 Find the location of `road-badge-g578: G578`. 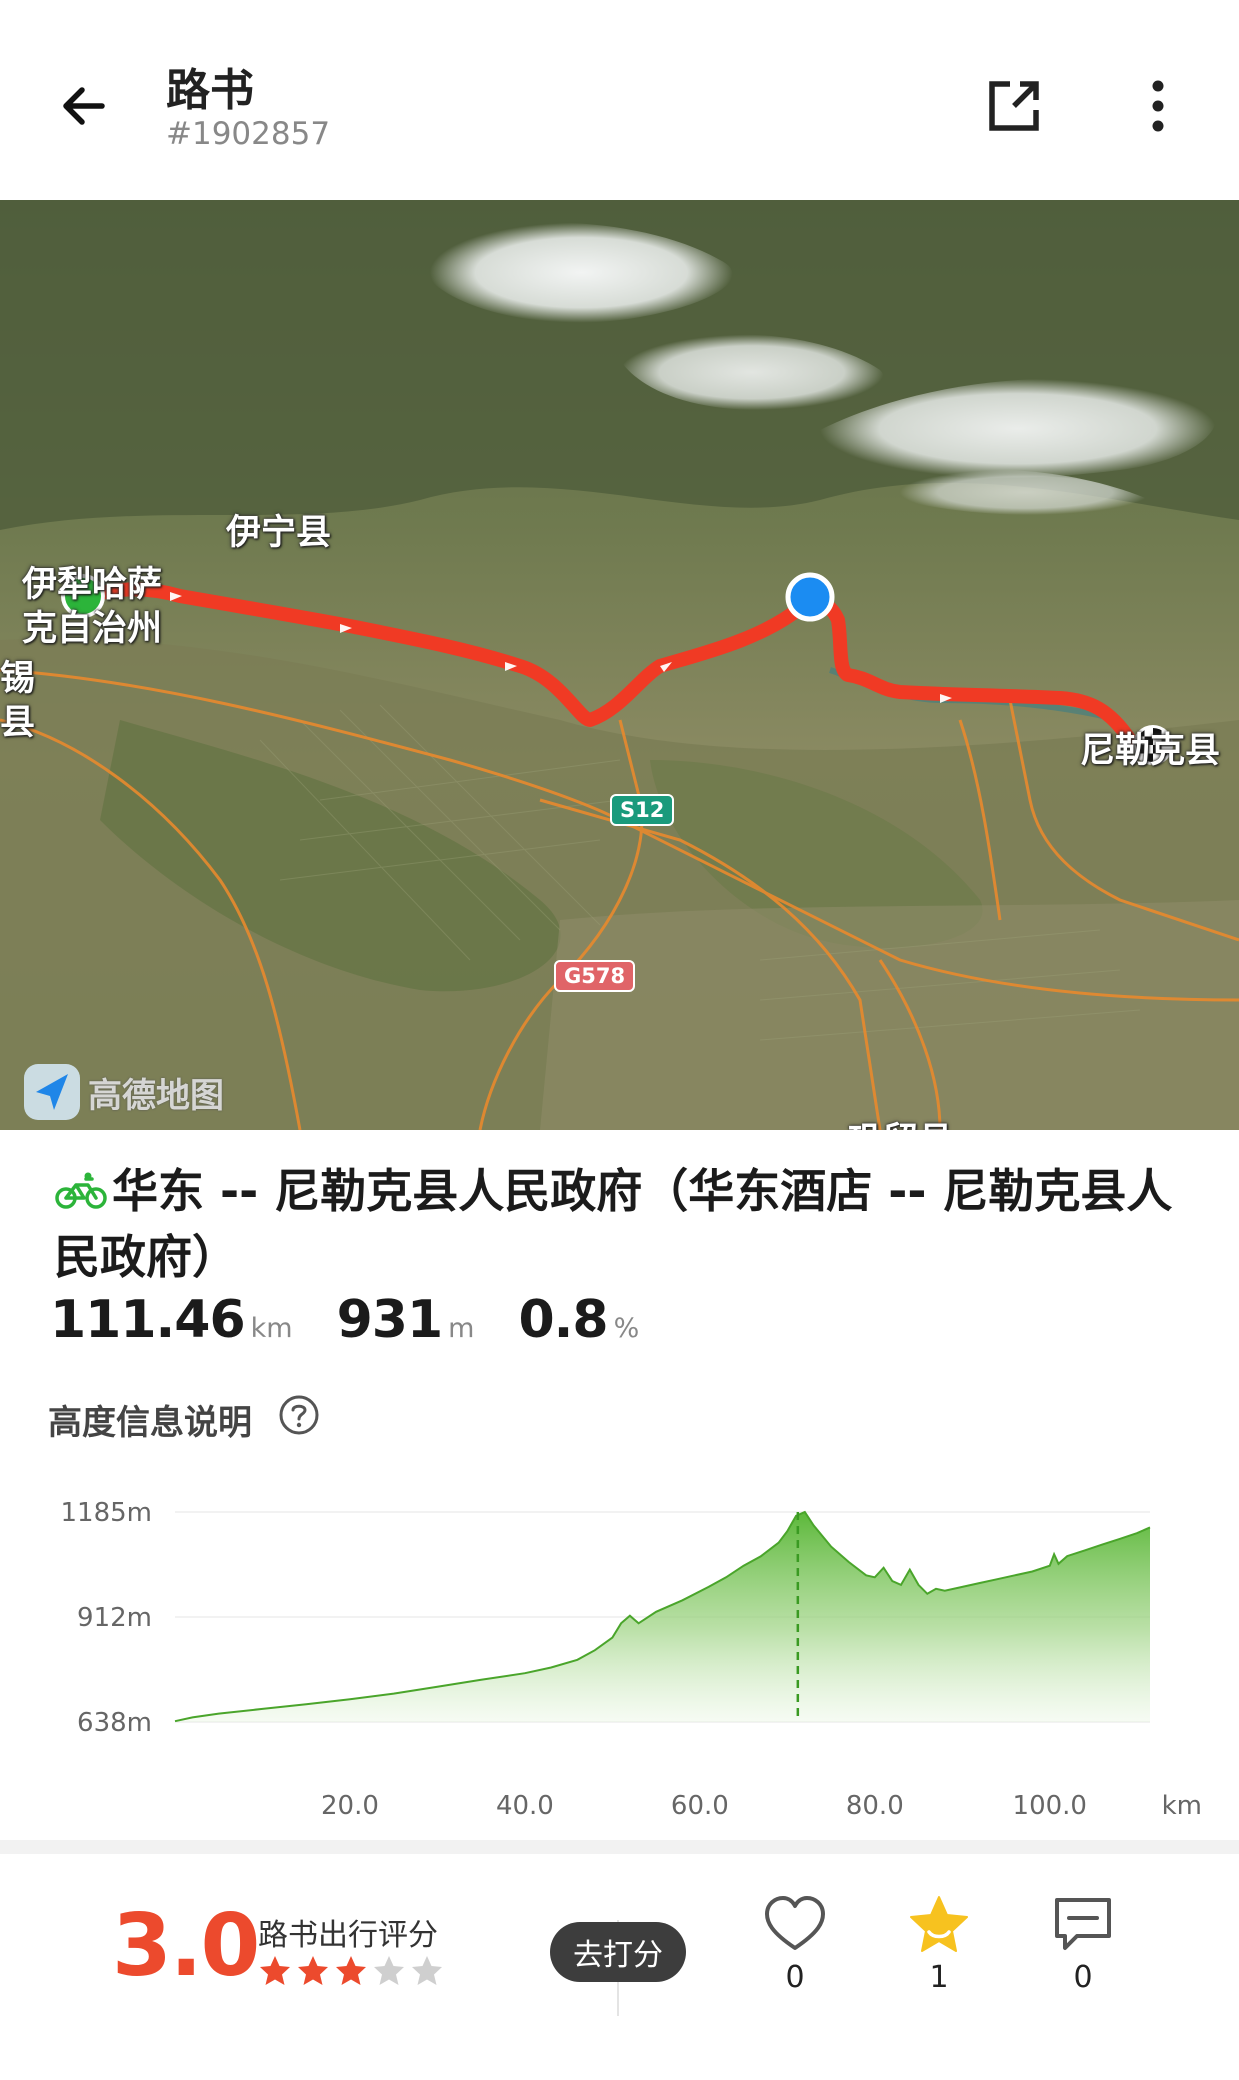

road-badge-g578: G578 is located at coordinates (595, 976).